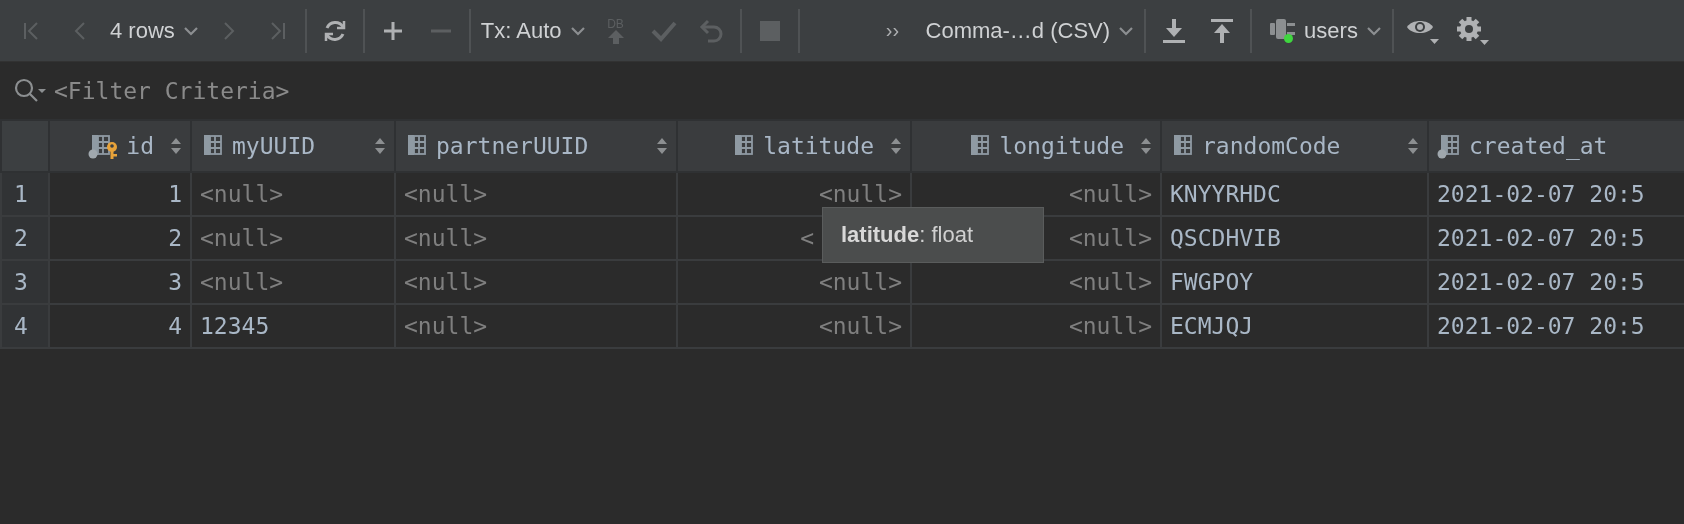  I want to click on table-cell: QSCDHVIB, so click(1294, 238).